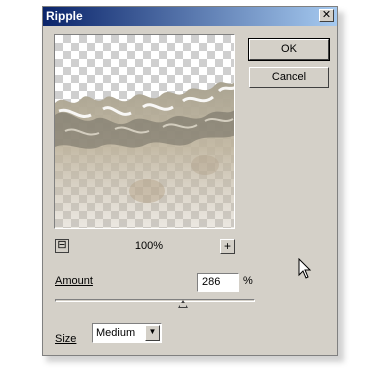 This screenshot has width=390, height=370. What do you see at coordinates (248, 281) in the screenshot?
I see `amount-unit: %` at bounding box center [248, 281].